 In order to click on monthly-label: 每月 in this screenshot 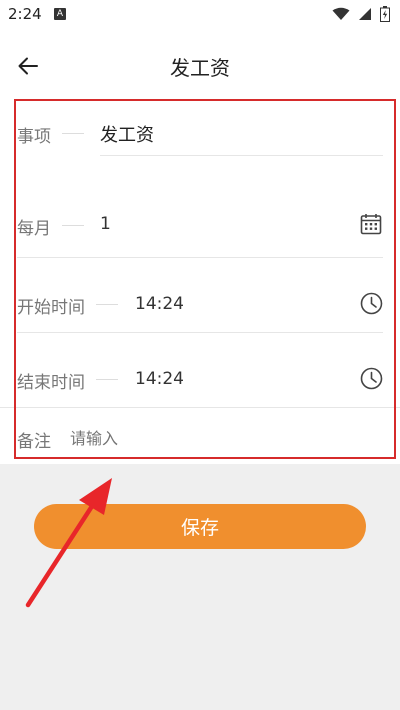, I will do `click(34, 229)`.